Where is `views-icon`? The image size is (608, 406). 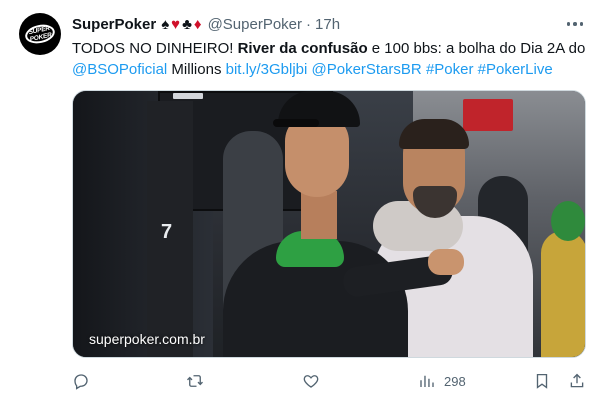 views-icon is located at coordinates (427, 381).